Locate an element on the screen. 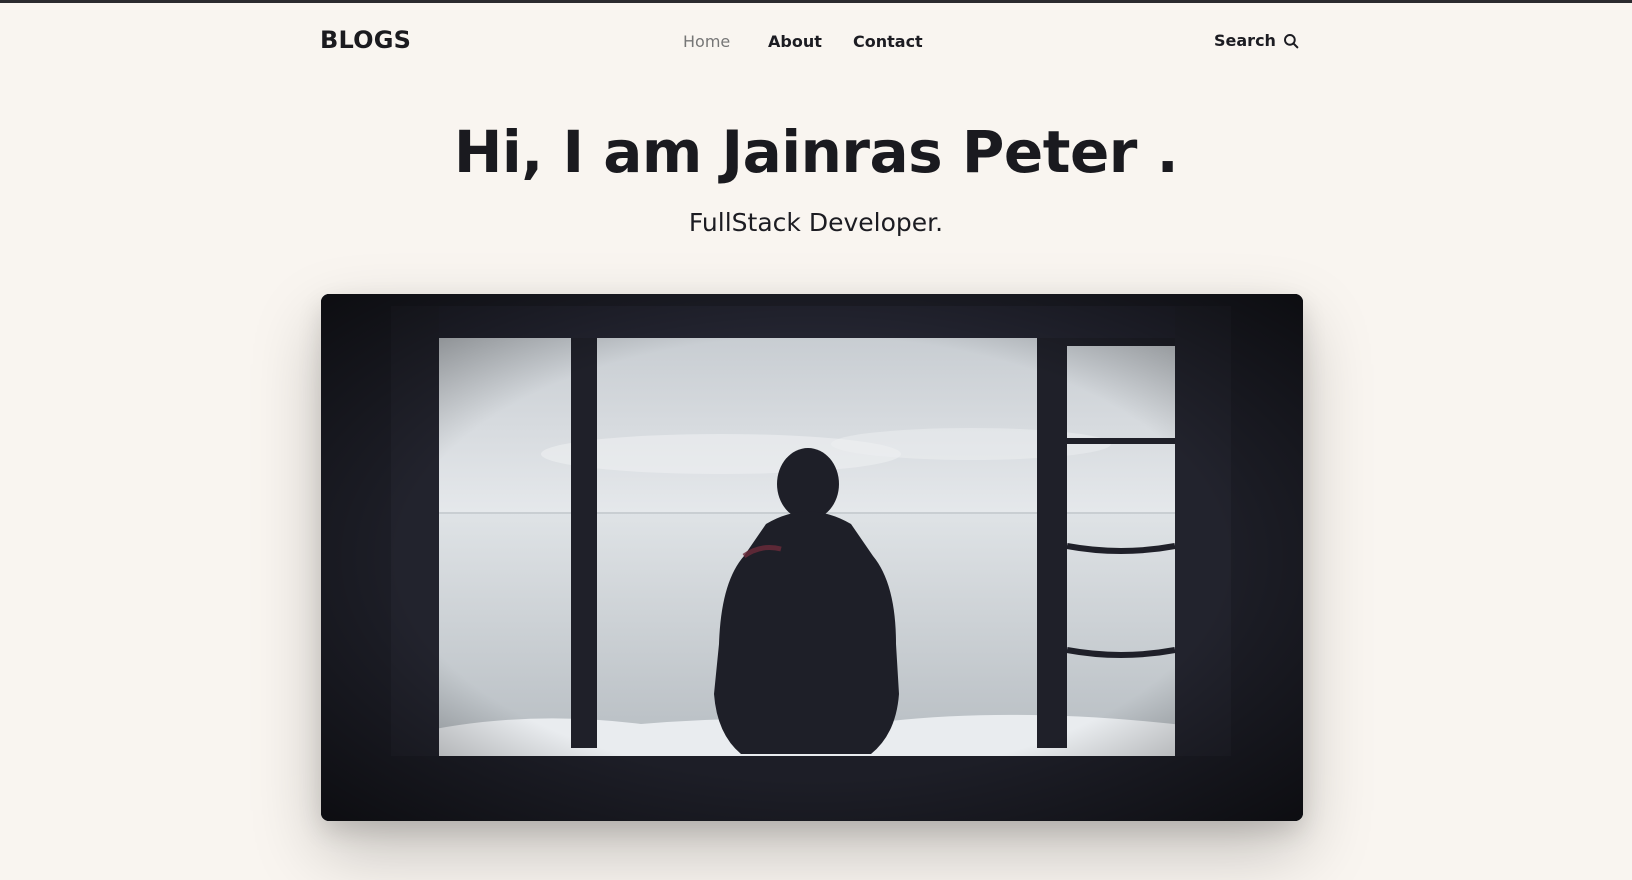  nav-link-contact: Contact is located at coordinates (888, 41).